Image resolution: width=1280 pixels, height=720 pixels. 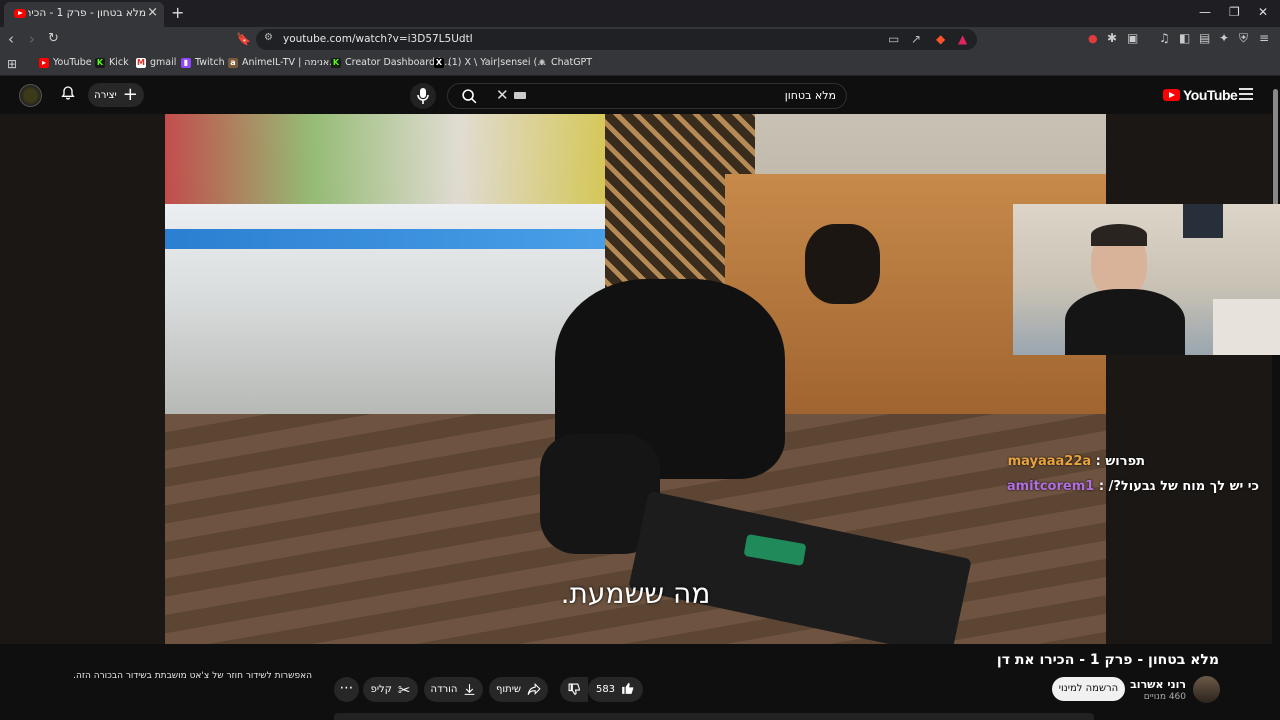 I want to click on like-button: 583, so click(x=615, y=689).